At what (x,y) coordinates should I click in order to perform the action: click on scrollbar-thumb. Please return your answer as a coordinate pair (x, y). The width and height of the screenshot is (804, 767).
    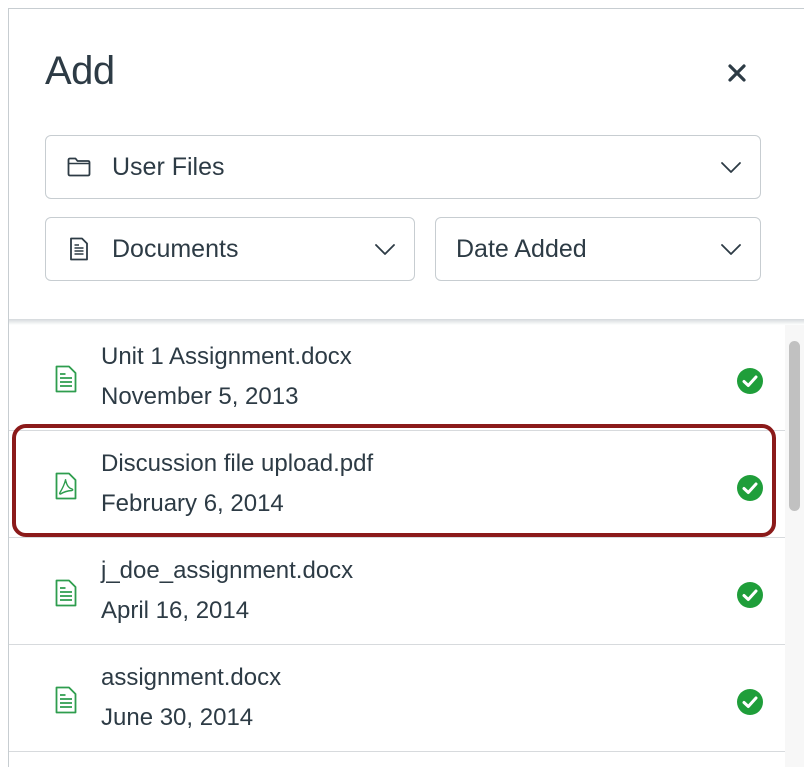
    Looking at the image, I should click on (794, 426).